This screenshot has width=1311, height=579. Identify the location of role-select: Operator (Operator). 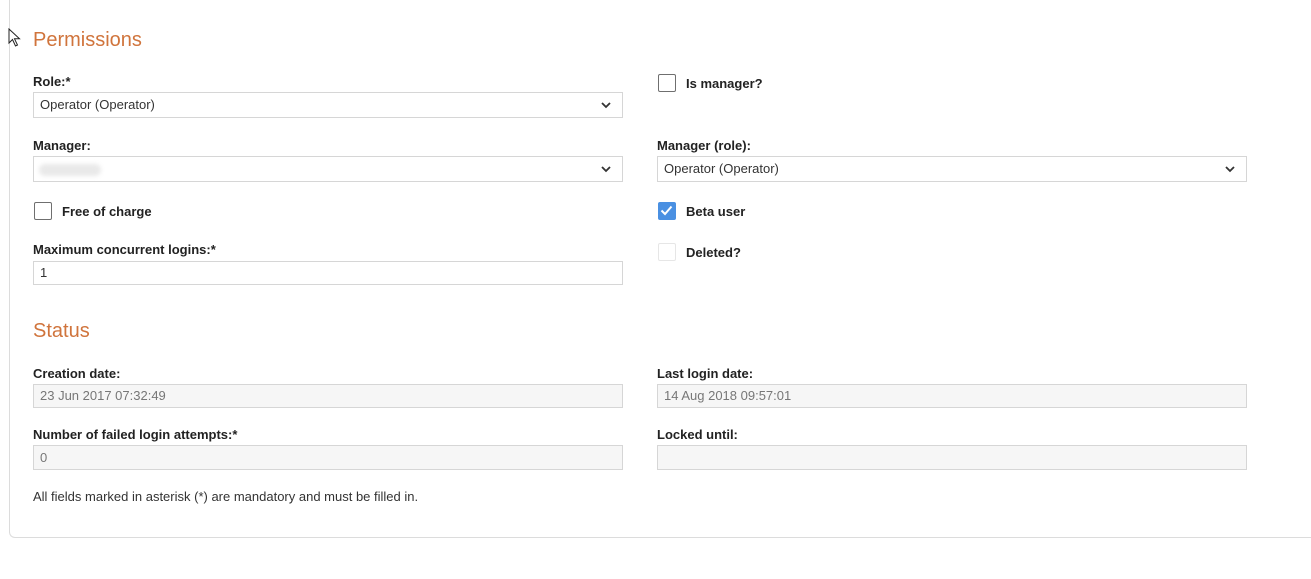
(328, 105).